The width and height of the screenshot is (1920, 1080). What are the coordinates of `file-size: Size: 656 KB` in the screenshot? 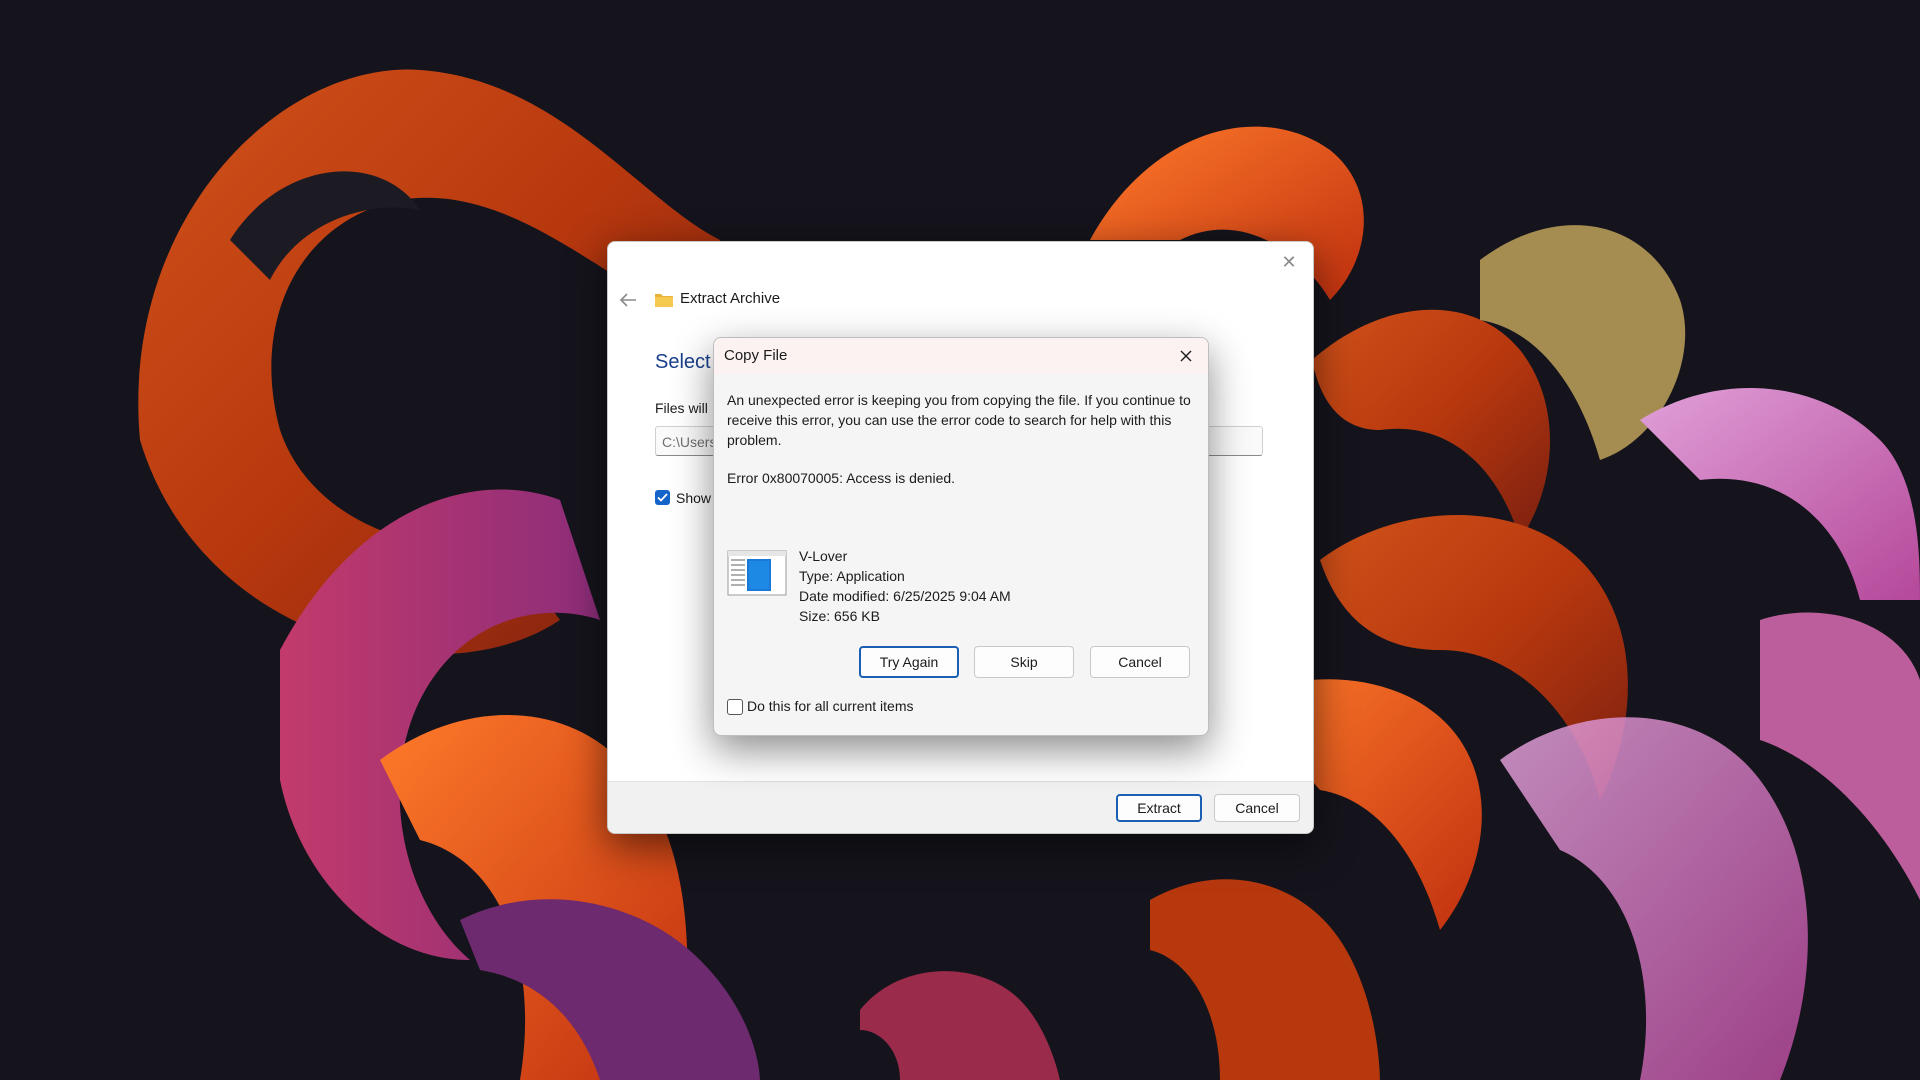 It's located at (839, 616).